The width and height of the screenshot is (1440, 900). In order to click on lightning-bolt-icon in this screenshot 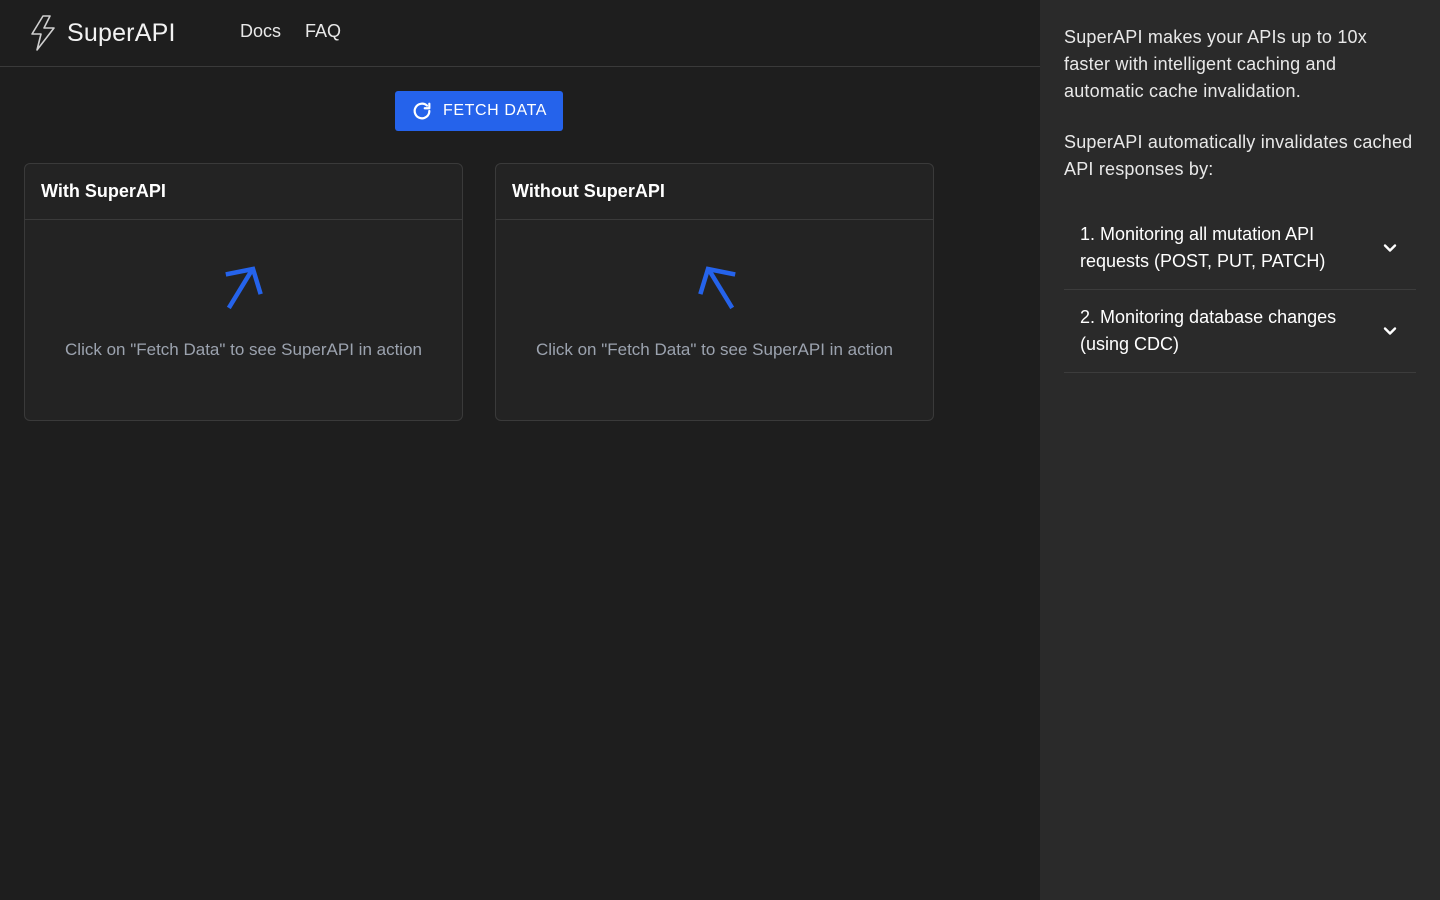, I will do `click(43, 33)`.